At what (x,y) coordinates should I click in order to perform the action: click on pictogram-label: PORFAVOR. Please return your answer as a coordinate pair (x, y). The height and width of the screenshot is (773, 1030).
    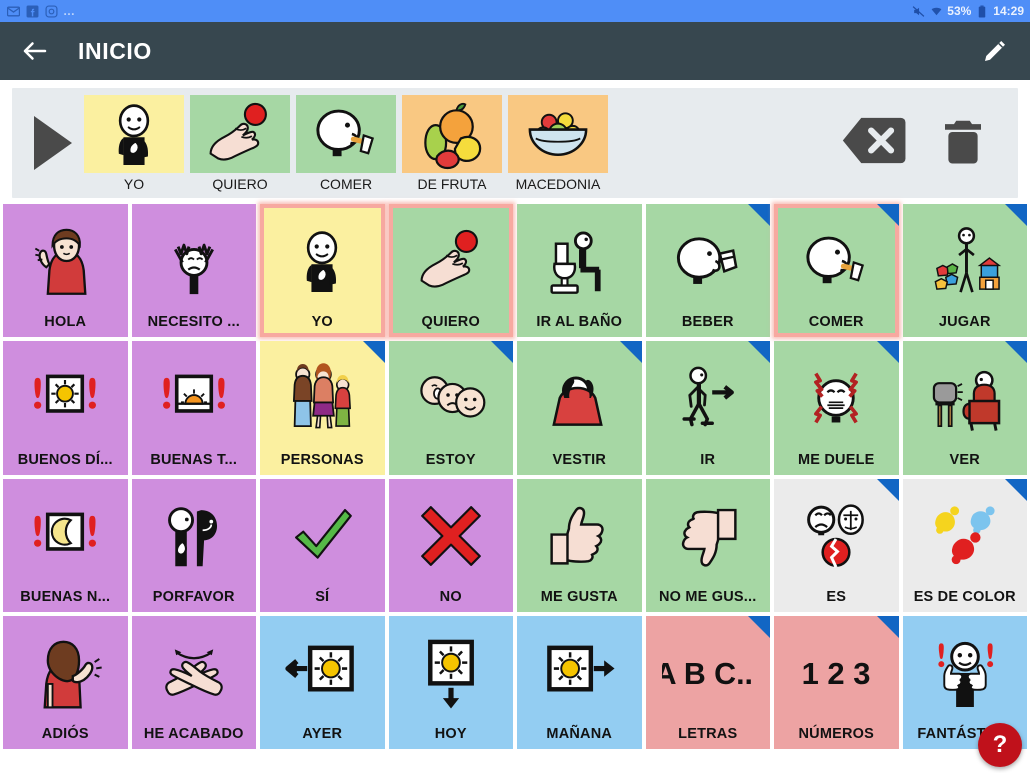
    Looking at the image, I should click on (193, 596).